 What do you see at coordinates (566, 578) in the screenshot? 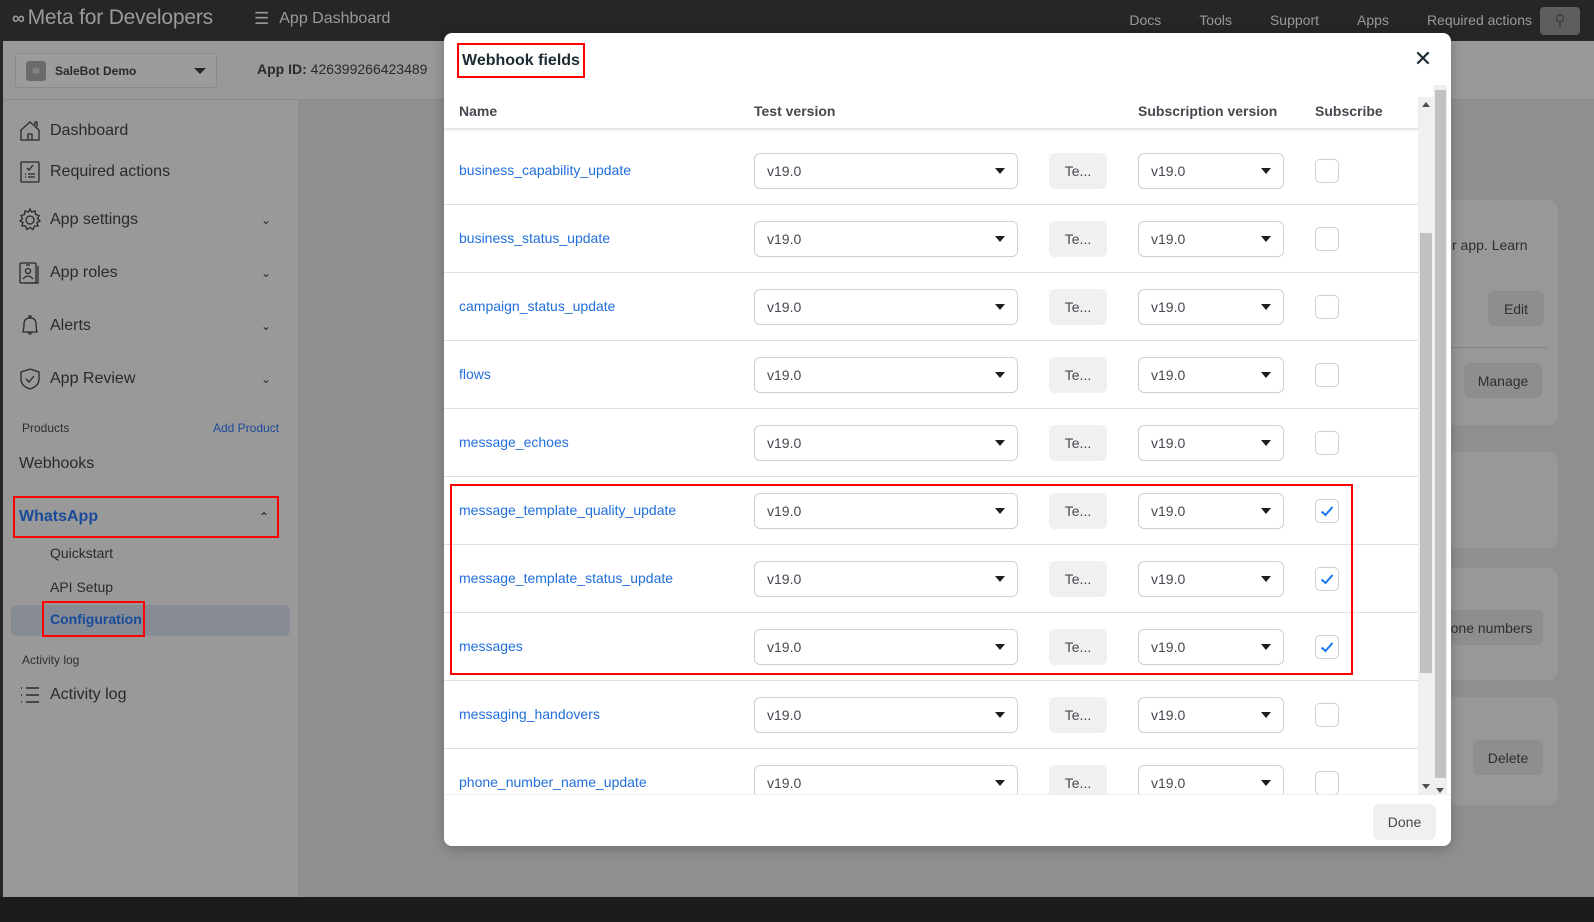
I see `field-name-link: message_template_status_update` at bounding box center [566, 578].